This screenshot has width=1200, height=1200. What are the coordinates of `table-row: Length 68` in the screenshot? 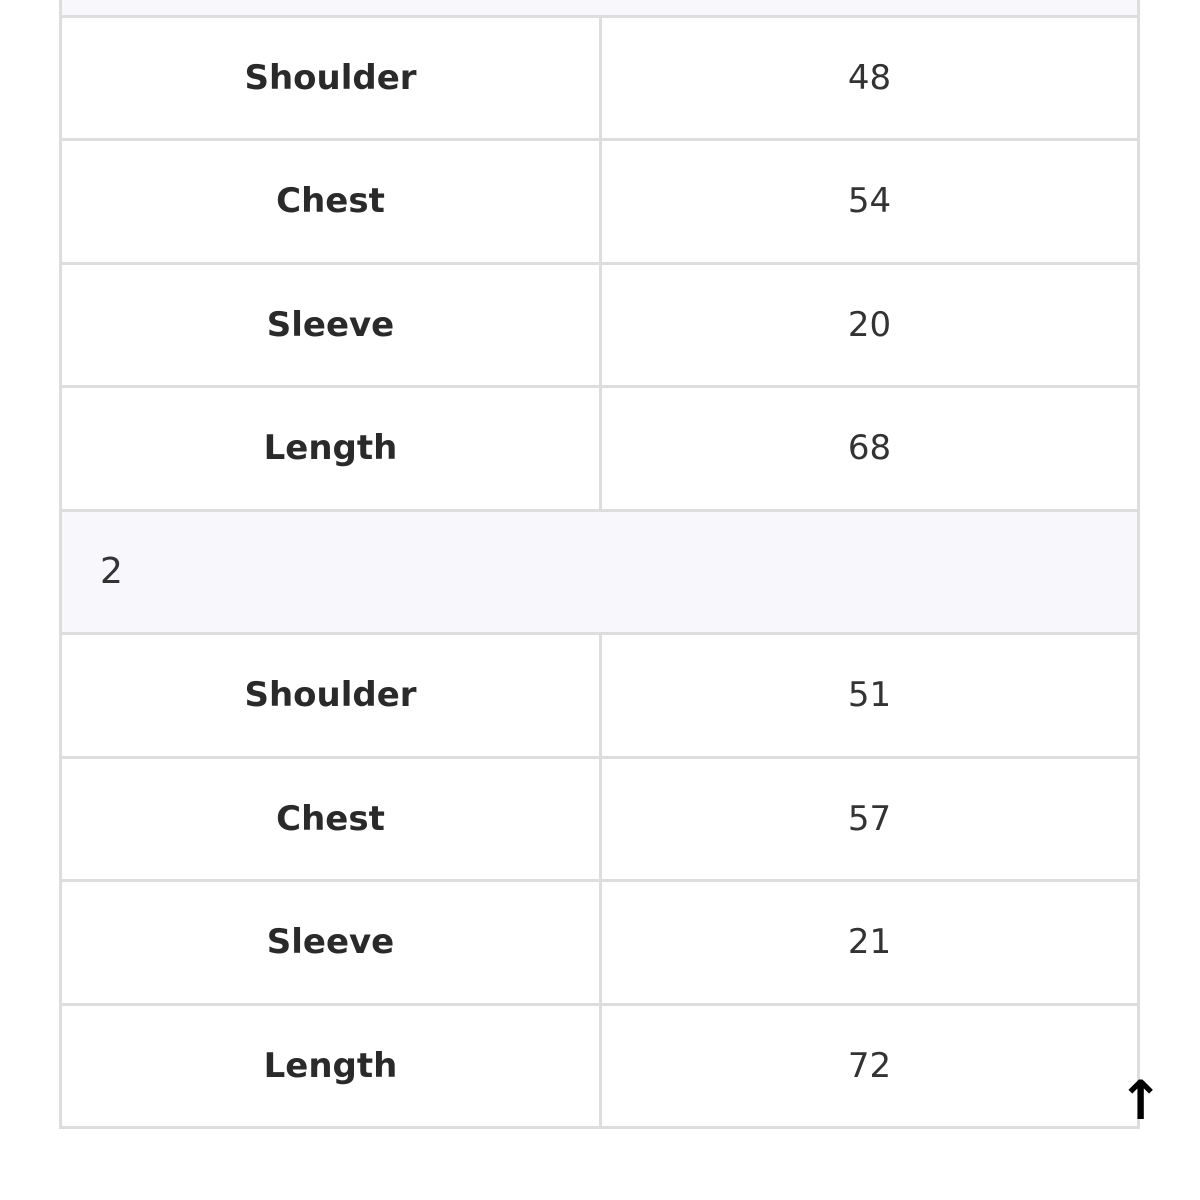 It's located at (599, 450).